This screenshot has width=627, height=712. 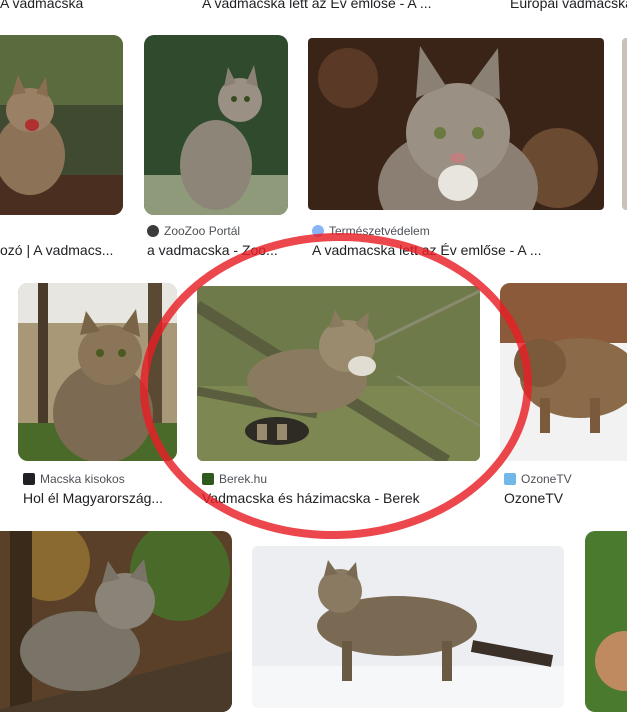 I want to click on result-caption-5: Vadmacska és házimacska - Berek, so click(x=322, y=498).